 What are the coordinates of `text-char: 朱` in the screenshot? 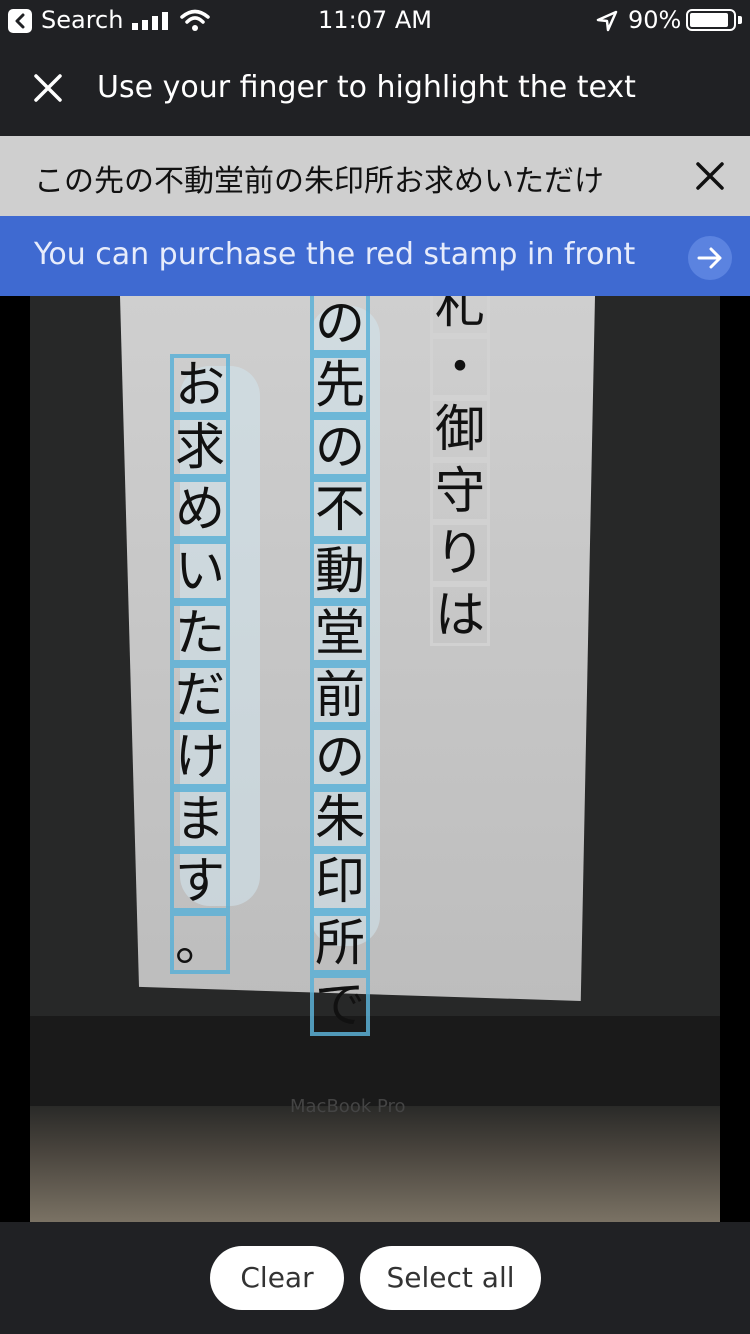 It's located at (340, 819).